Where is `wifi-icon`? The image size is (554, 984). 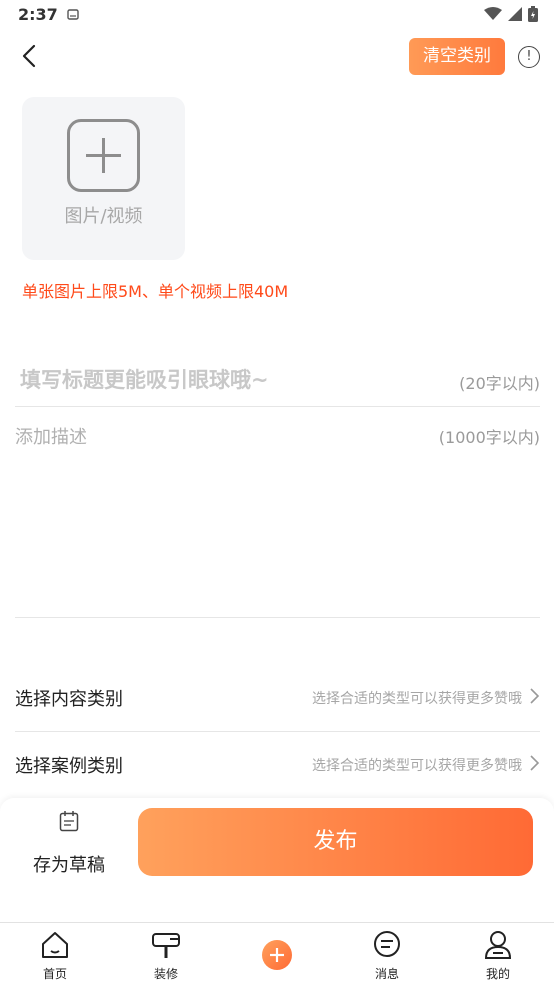
wifi-icon is located at coordinates (493, 13).